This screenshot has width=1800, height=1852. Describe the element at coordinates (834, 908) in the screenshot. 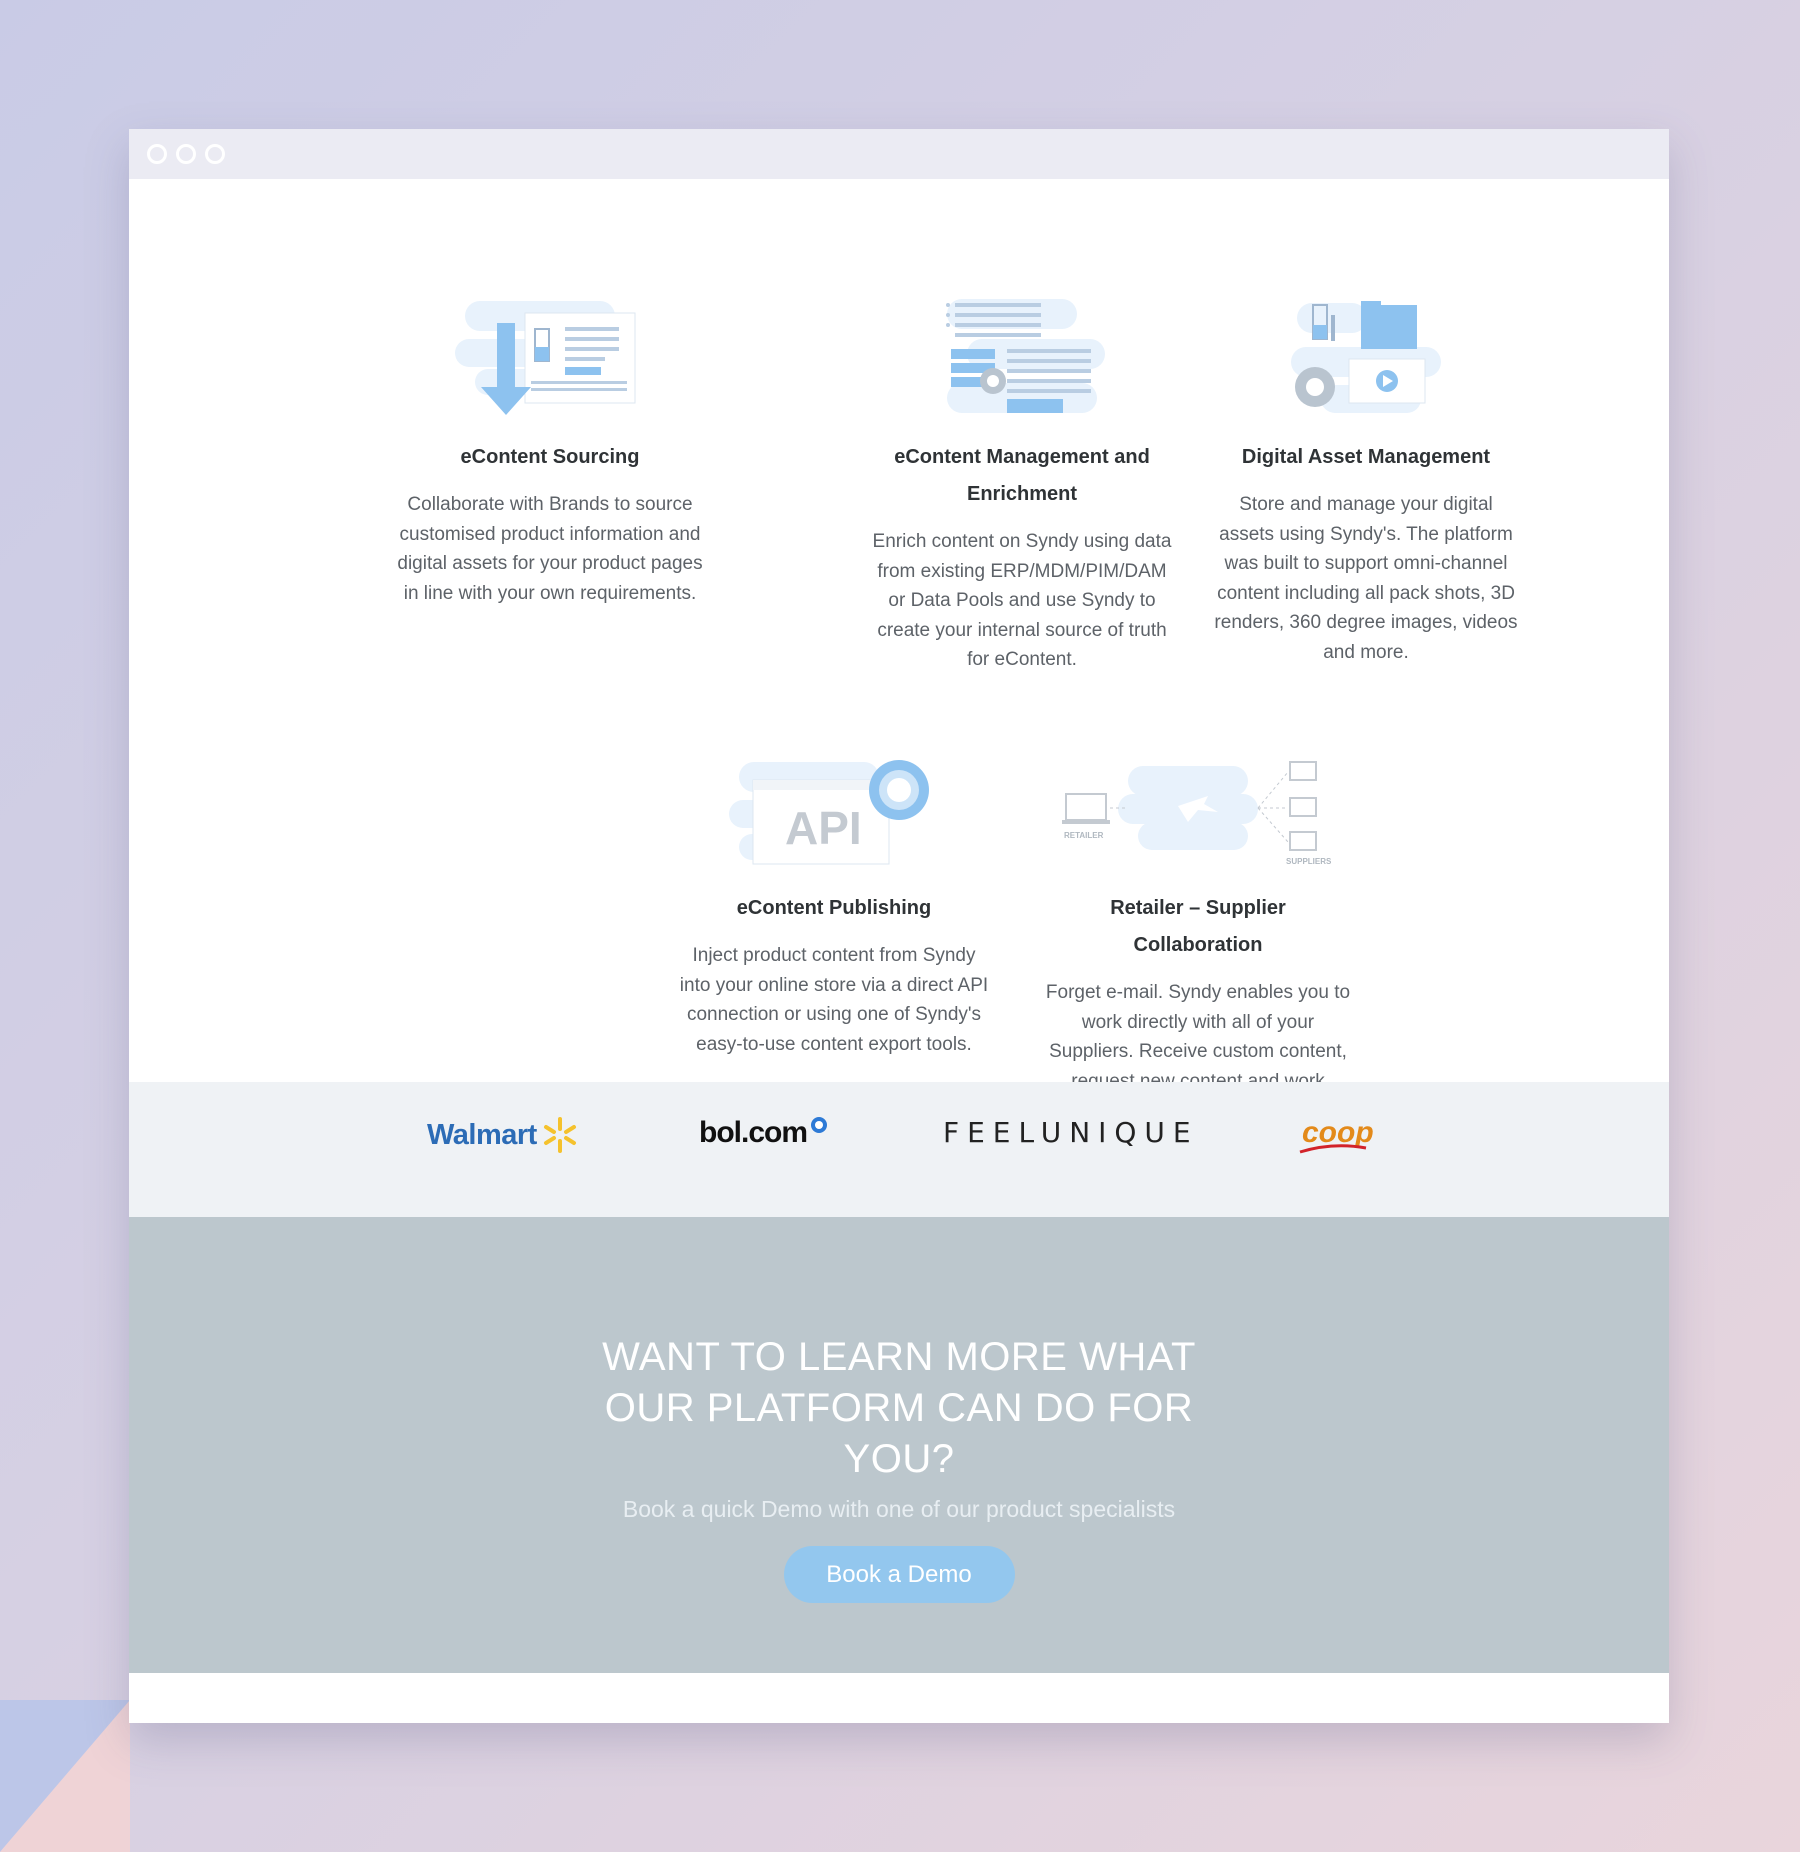

I see `feature-title: eContent Publishing` at that location.